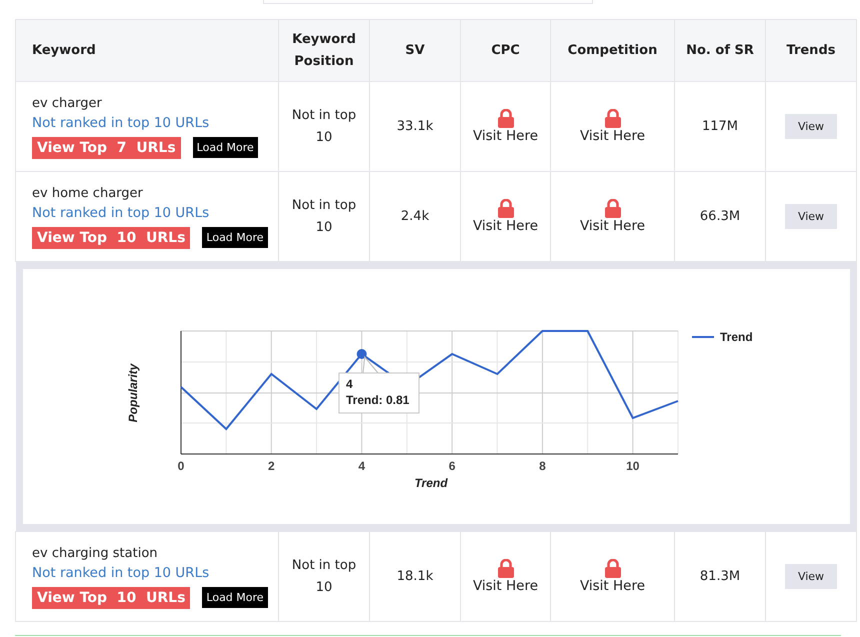 The height and width of the screenshot is (637, 860). I want to click on y-axis-title: Popularity, so click(133, 393).